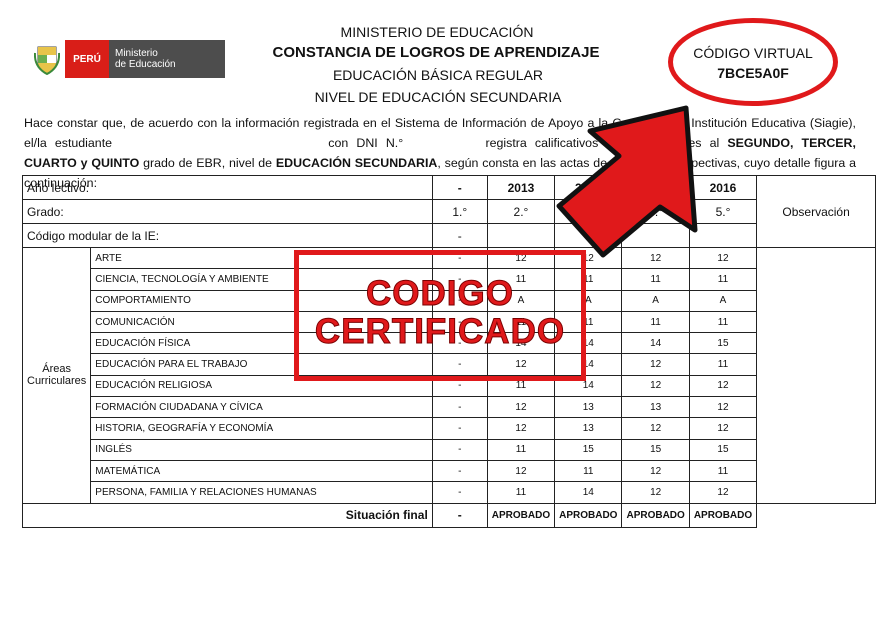 Image resolution: width=876 pixels, height=620 pixels. I want to click on red-arrow-icon, so click(627, 181).